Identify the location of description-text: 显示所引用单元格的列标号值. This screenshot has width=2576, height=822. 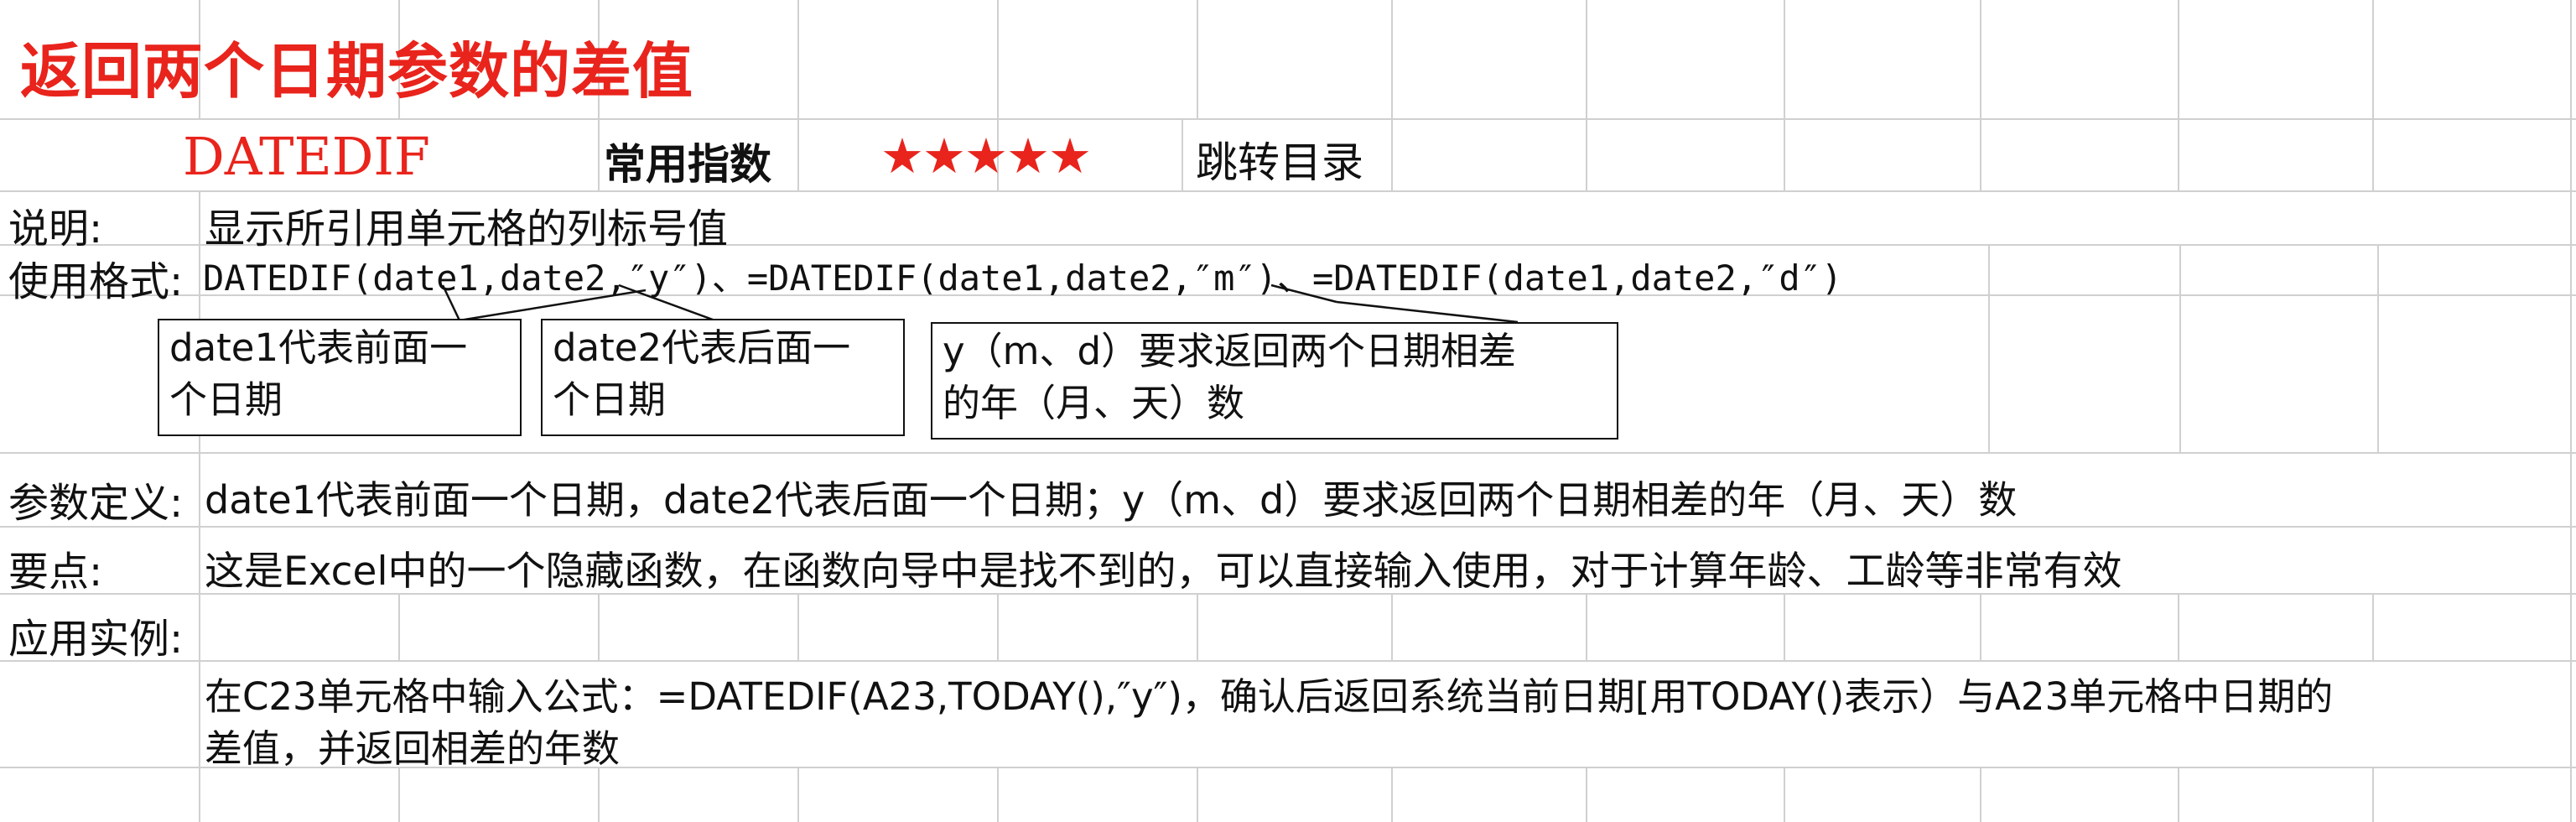
(467, 229).